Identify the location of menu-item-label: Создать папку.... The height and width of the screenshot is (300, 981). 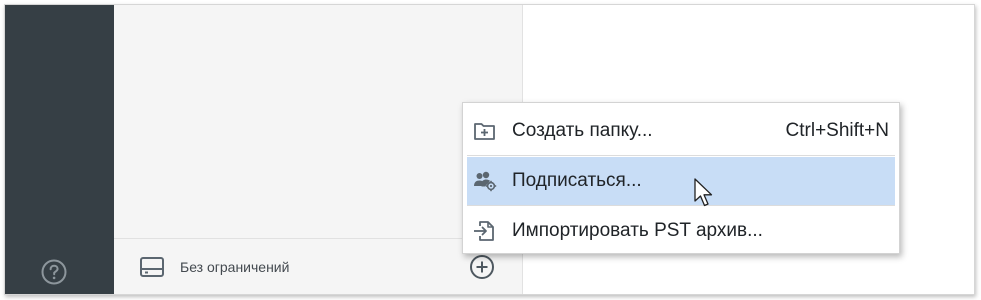
(582, 130).